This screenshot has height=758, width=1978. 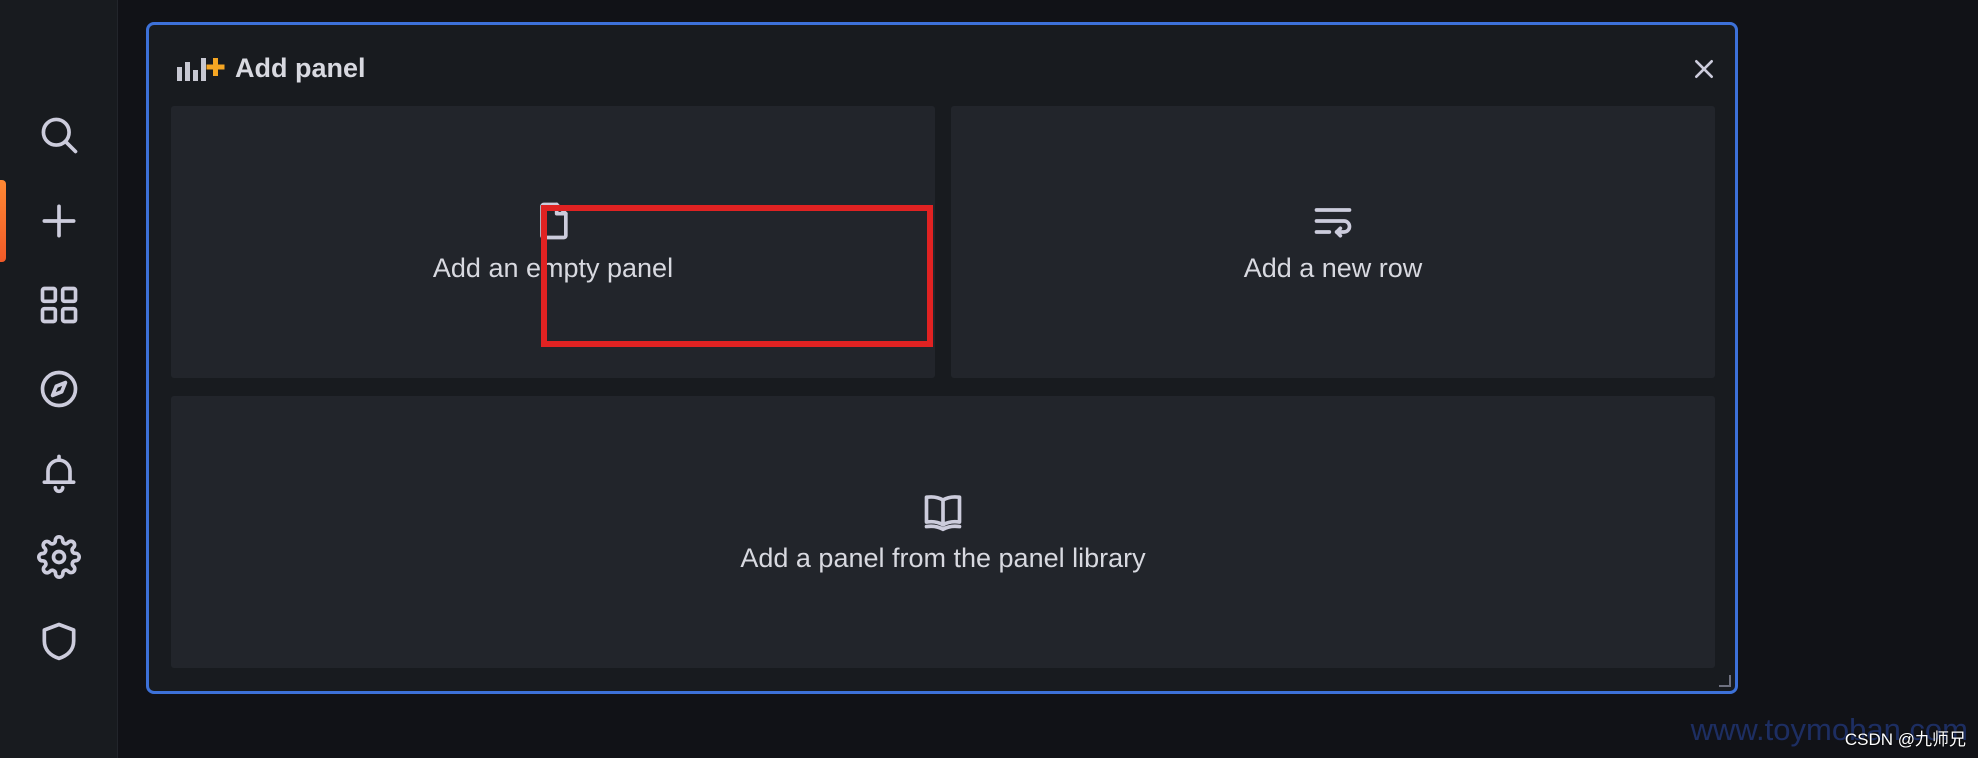 What do you see at coordinates (1333, 242) in the screenshot?
I see `add-new-row-button: Add a new row` at bounding box center [1333, 242].